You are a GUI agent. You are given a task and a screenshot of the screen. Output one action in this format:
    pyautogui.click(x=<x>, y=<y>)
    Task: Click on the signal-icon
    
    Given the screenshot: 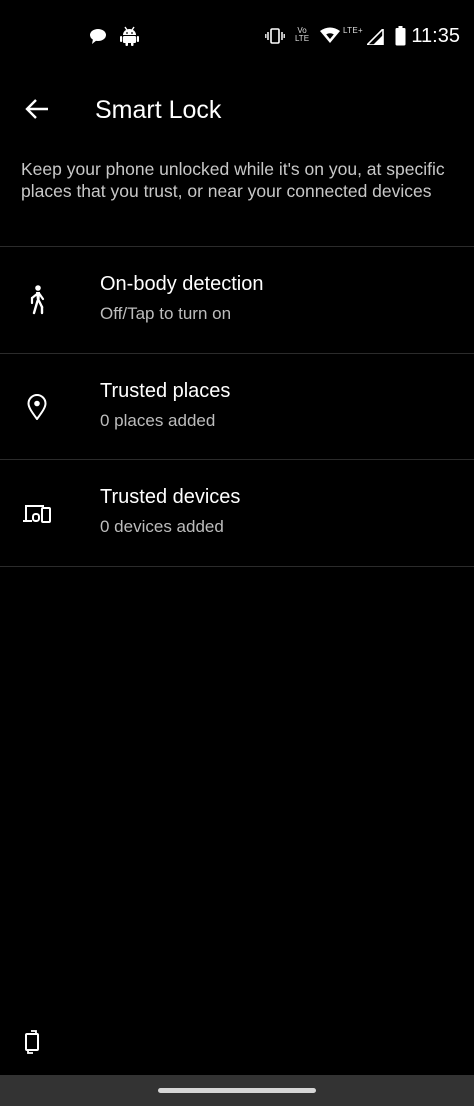 What is the action you would take?
    pyautogui.click(x=375, y=37)
    